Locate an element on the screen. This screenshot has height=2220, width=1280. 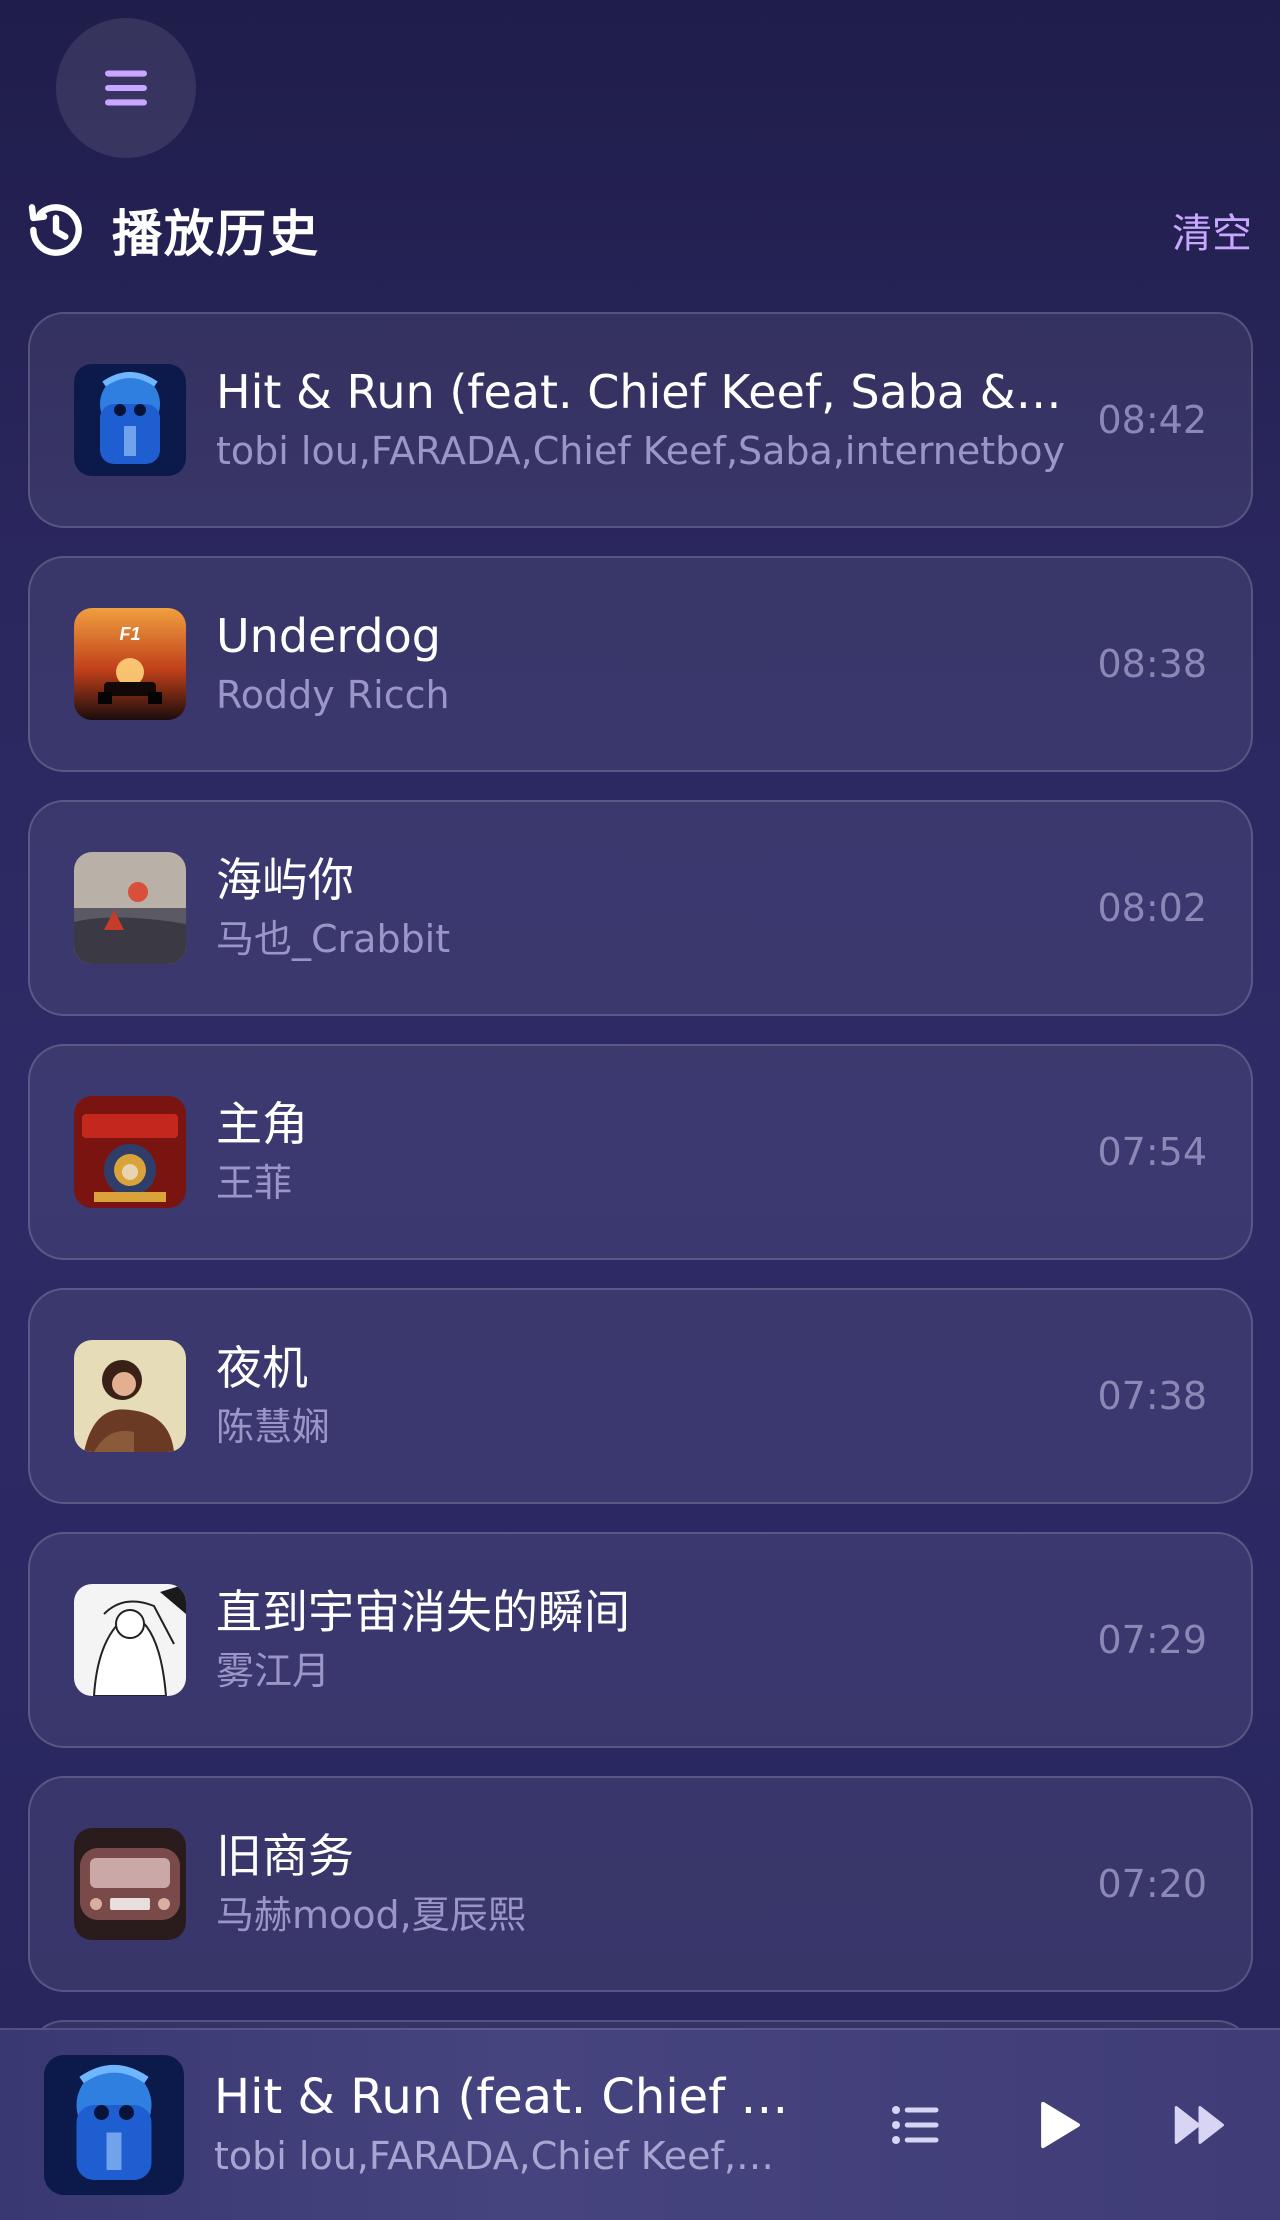
album-cover: F1 is located at coordinates (130, 664).